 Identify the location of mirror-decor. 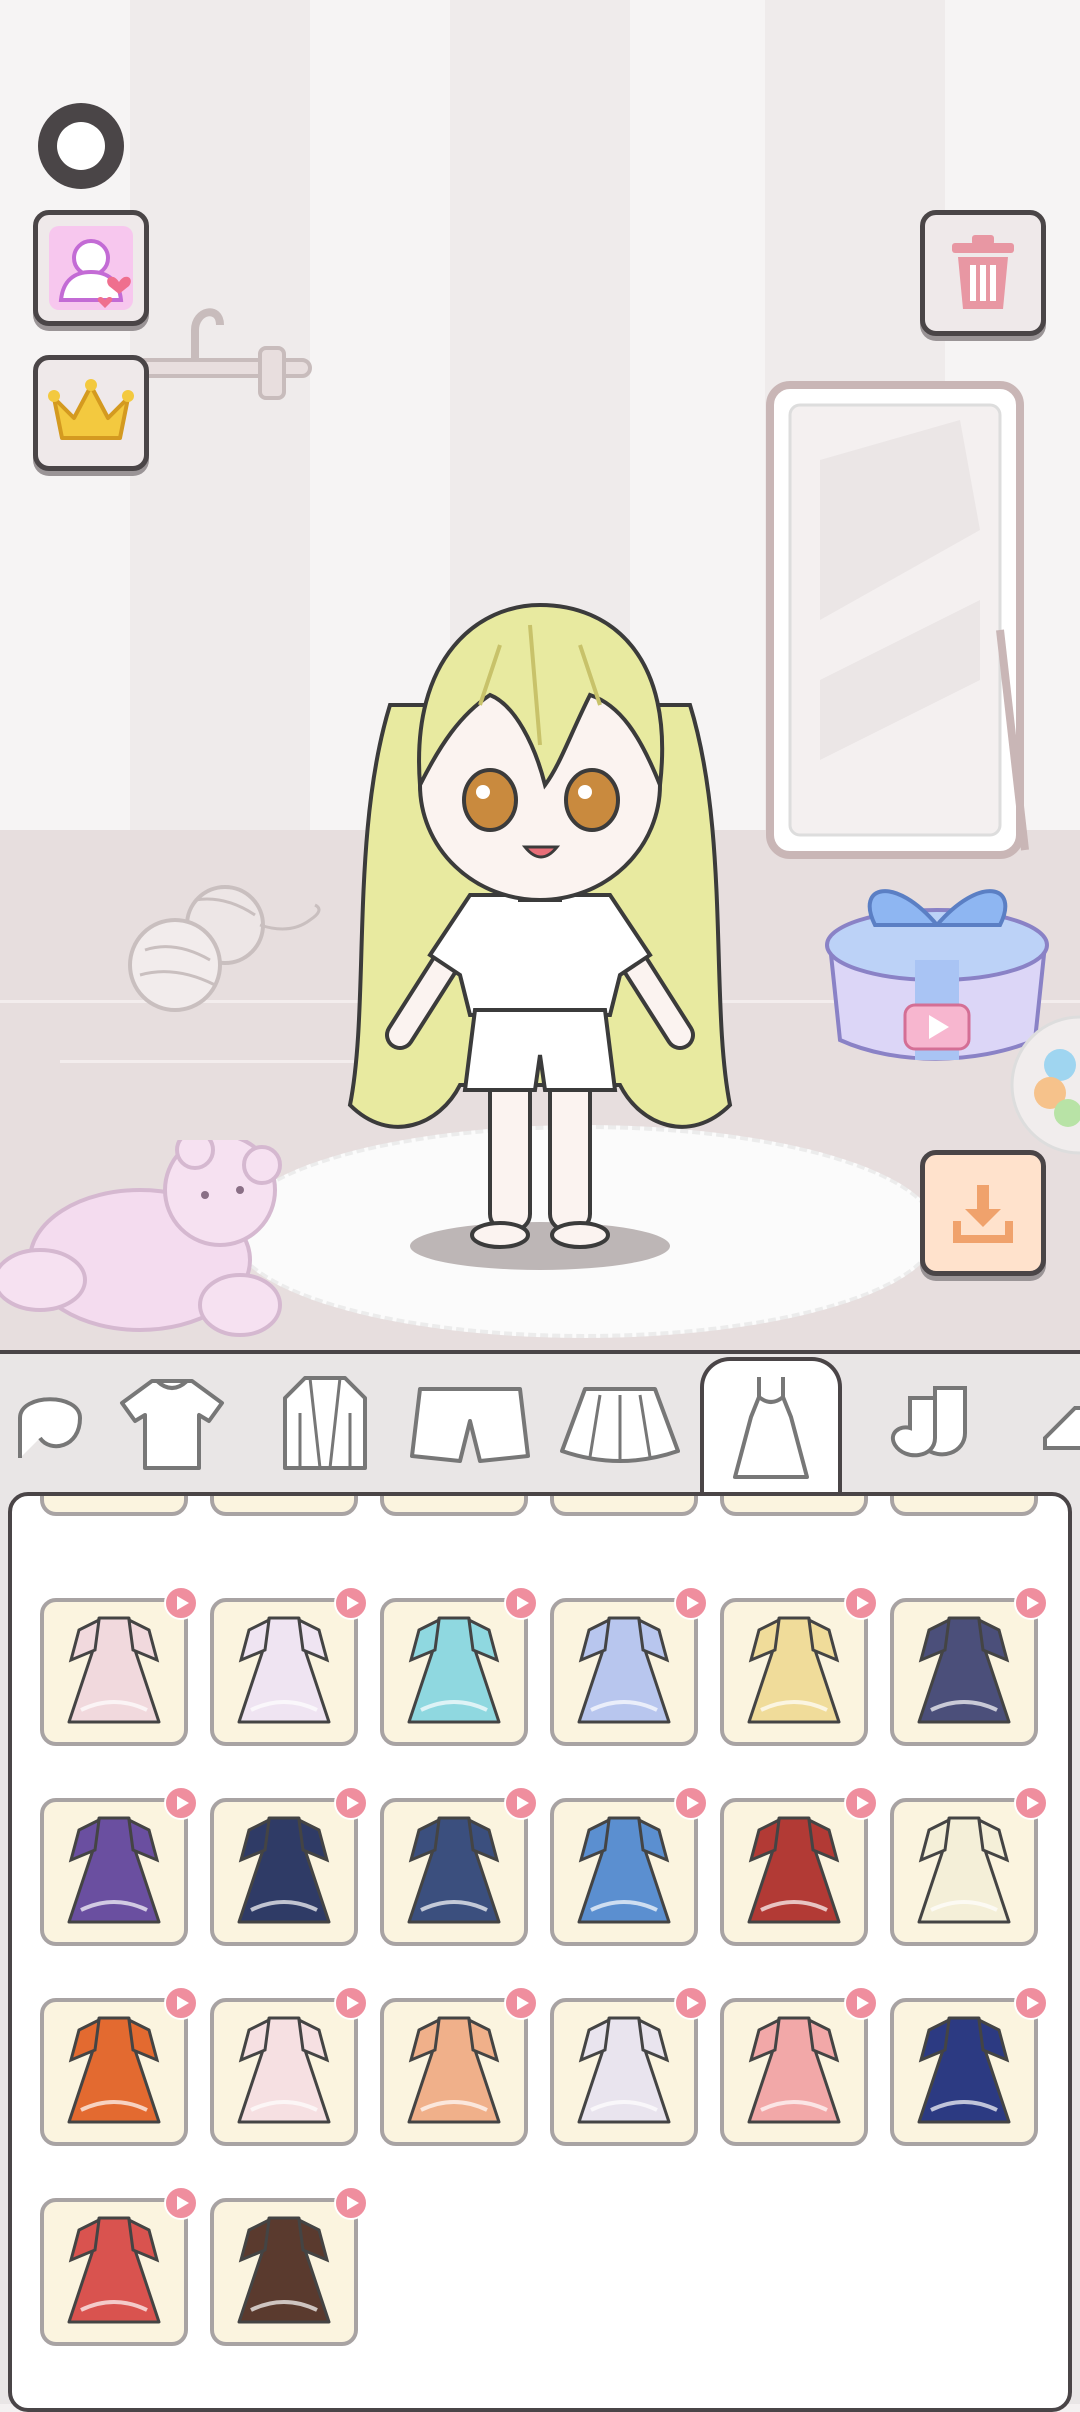
(897, 620).